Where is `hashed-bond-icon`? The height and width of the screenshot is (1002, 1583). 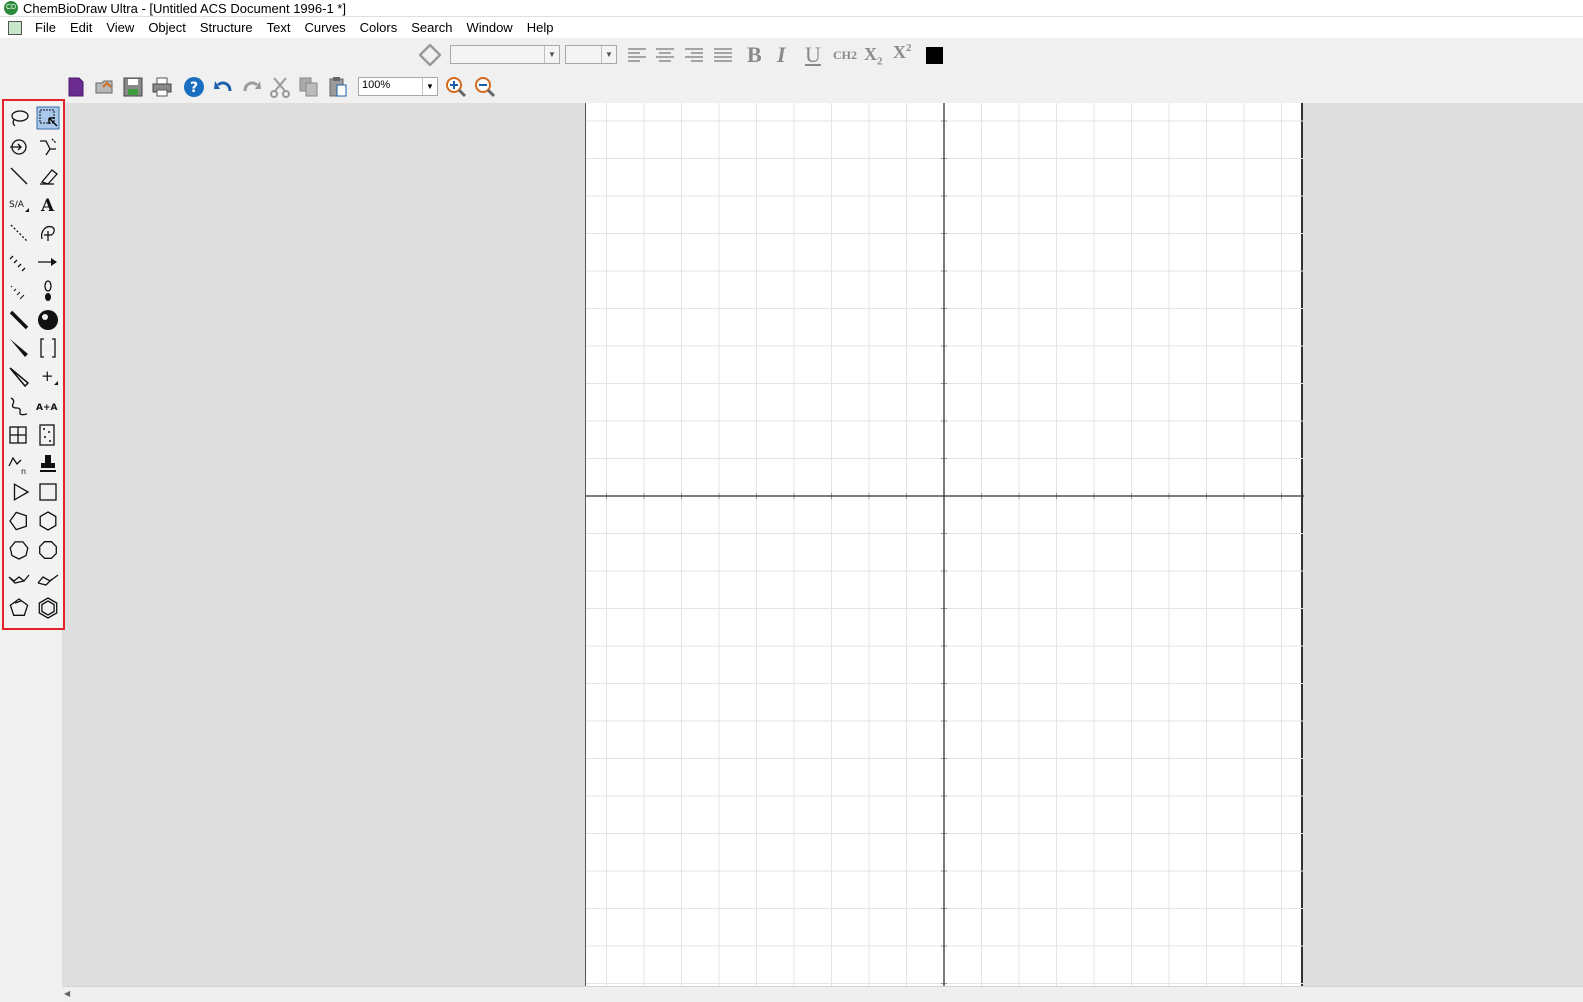
hashed-bond-icon is located at coordinates (19, 262).